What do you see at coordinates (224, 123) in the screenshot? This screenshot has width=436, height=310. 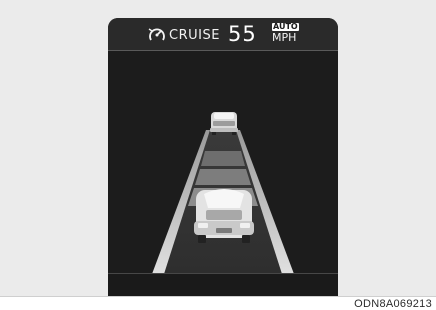 I see `vehicle-ahead` at bounding box center [224, 123].